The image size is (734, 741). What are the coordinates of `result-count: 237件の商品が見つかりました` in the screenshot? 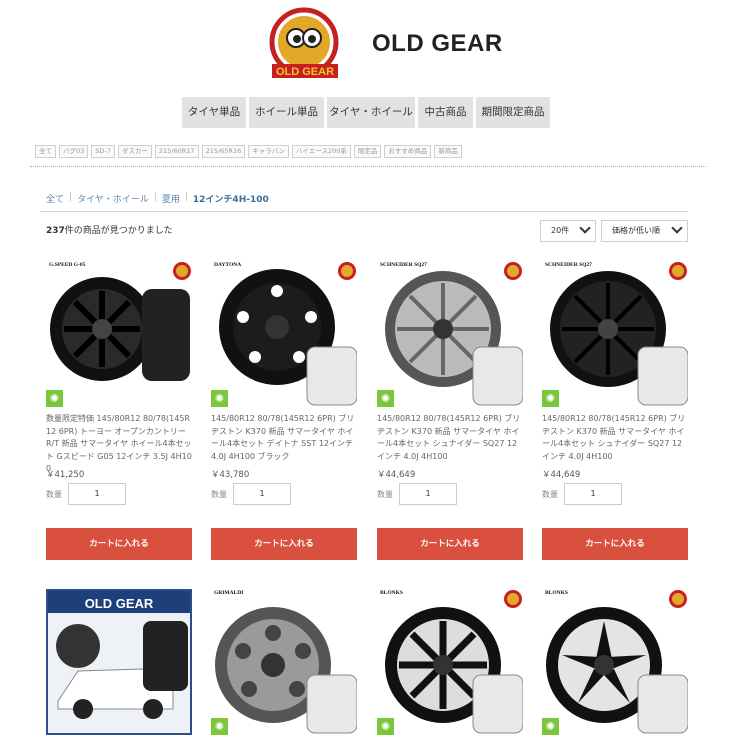 It's located at (109, 229).